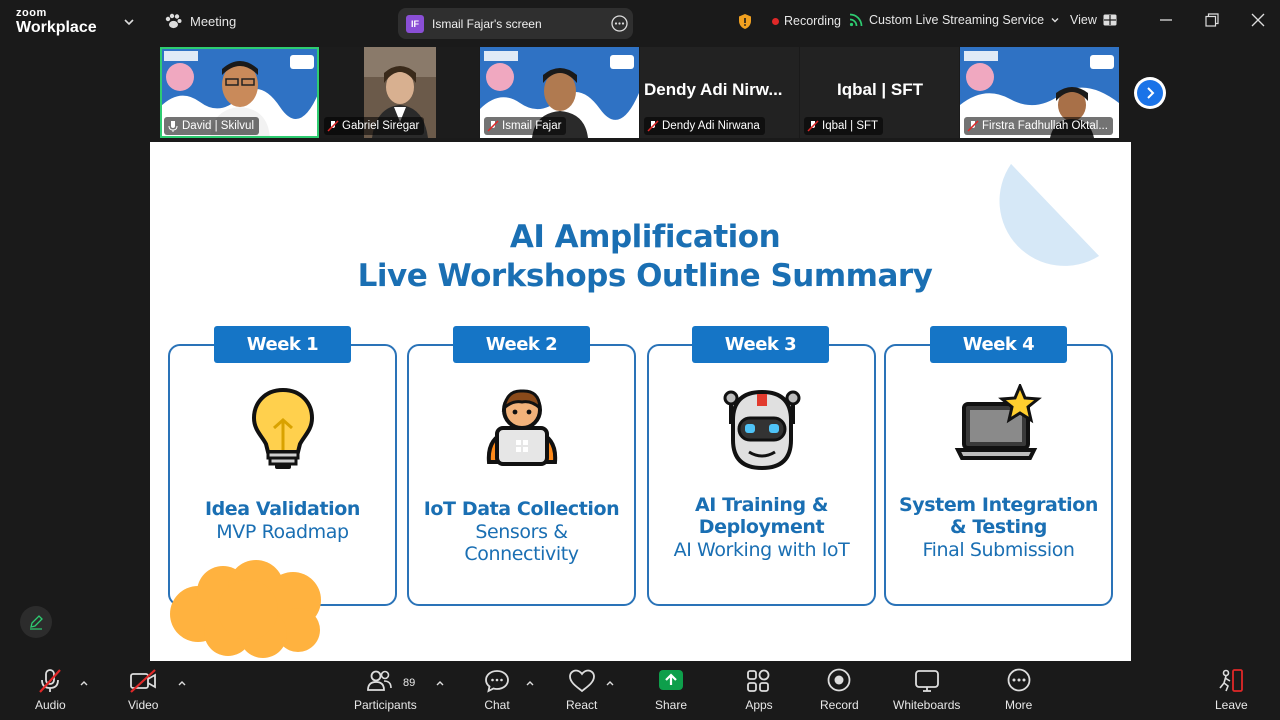  I want to click on week-heading-line: Idea Validation, so click(282, 509).